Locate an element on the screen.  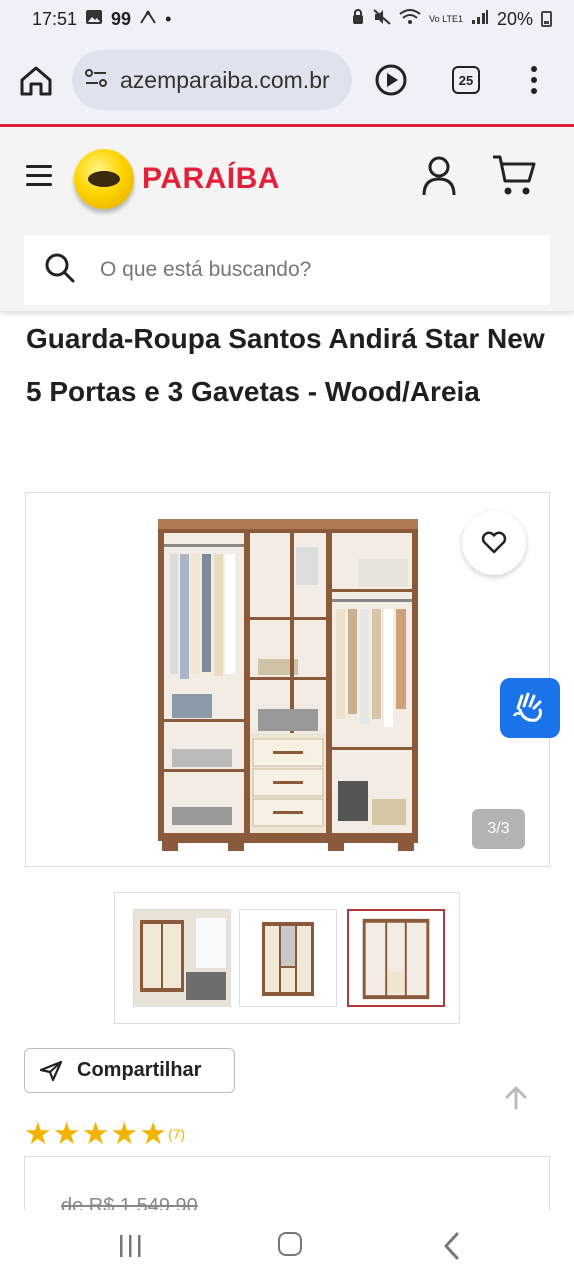
scroll-to-top-icon is located at coordinates (516, 1100).